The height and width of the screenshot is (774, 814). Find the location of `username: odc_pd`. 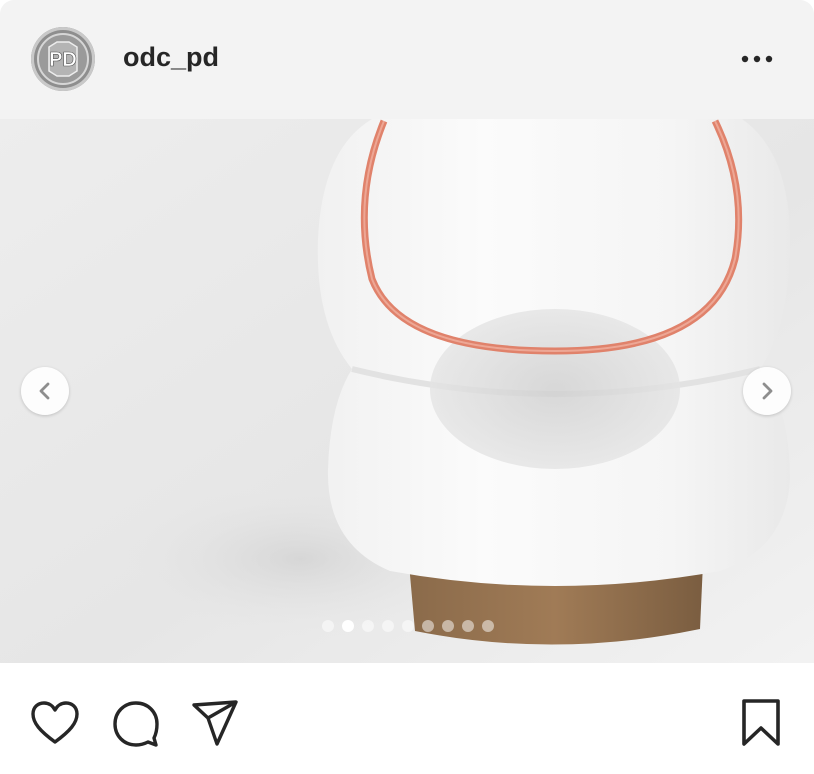

username: odc_pd is located at coordinates (171, 57).